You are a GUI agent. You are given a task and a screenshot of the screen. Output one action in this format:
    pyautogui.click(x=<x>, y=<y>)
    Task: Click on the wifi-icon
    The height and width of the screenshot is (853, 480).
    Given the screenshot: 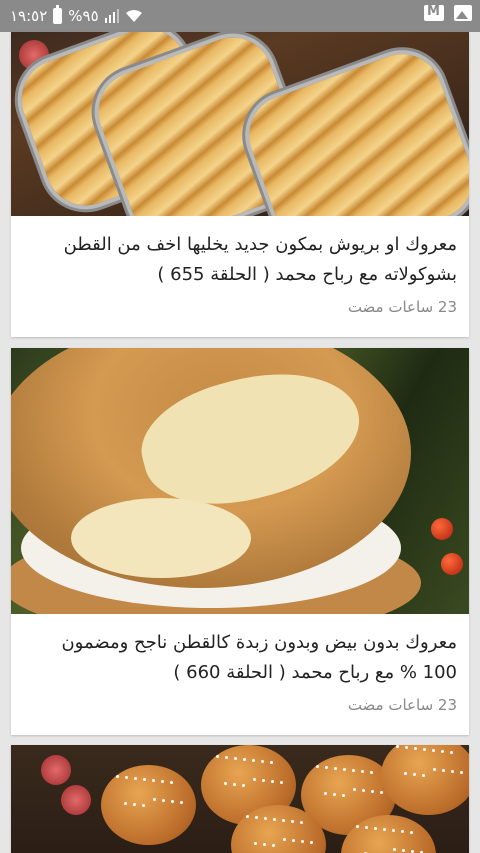 What is the action you would take?
    pyautogui.click(x=133, y=16)
    